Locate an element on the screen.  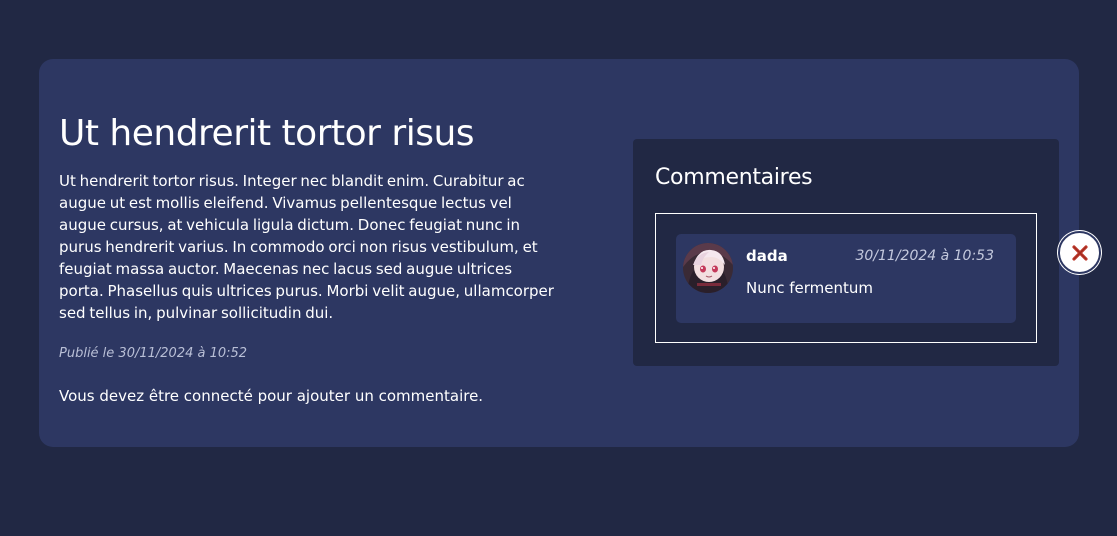
comment-author: dada is located at coordinates (767, 256).